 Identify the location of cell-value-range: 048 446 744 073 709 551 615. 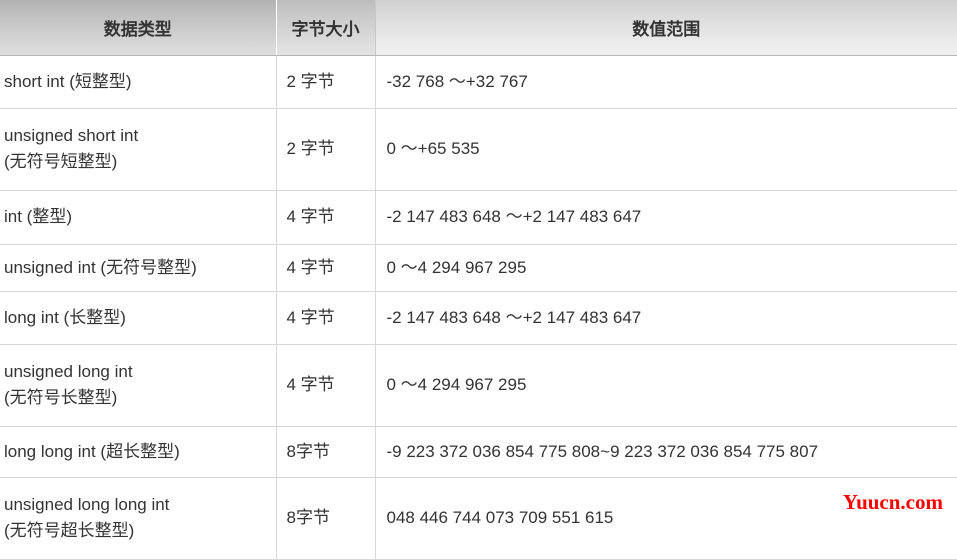
(666, 518).